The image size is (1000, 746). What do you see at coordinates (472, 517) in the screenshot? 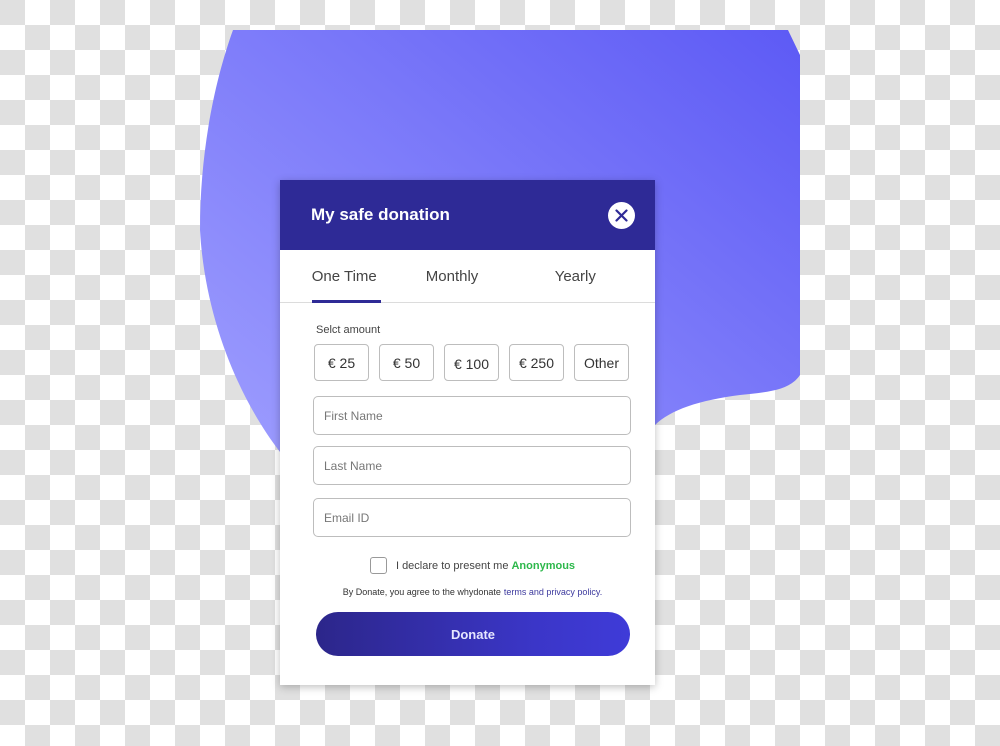
I see `email-input` at bounding box center [472, 517].